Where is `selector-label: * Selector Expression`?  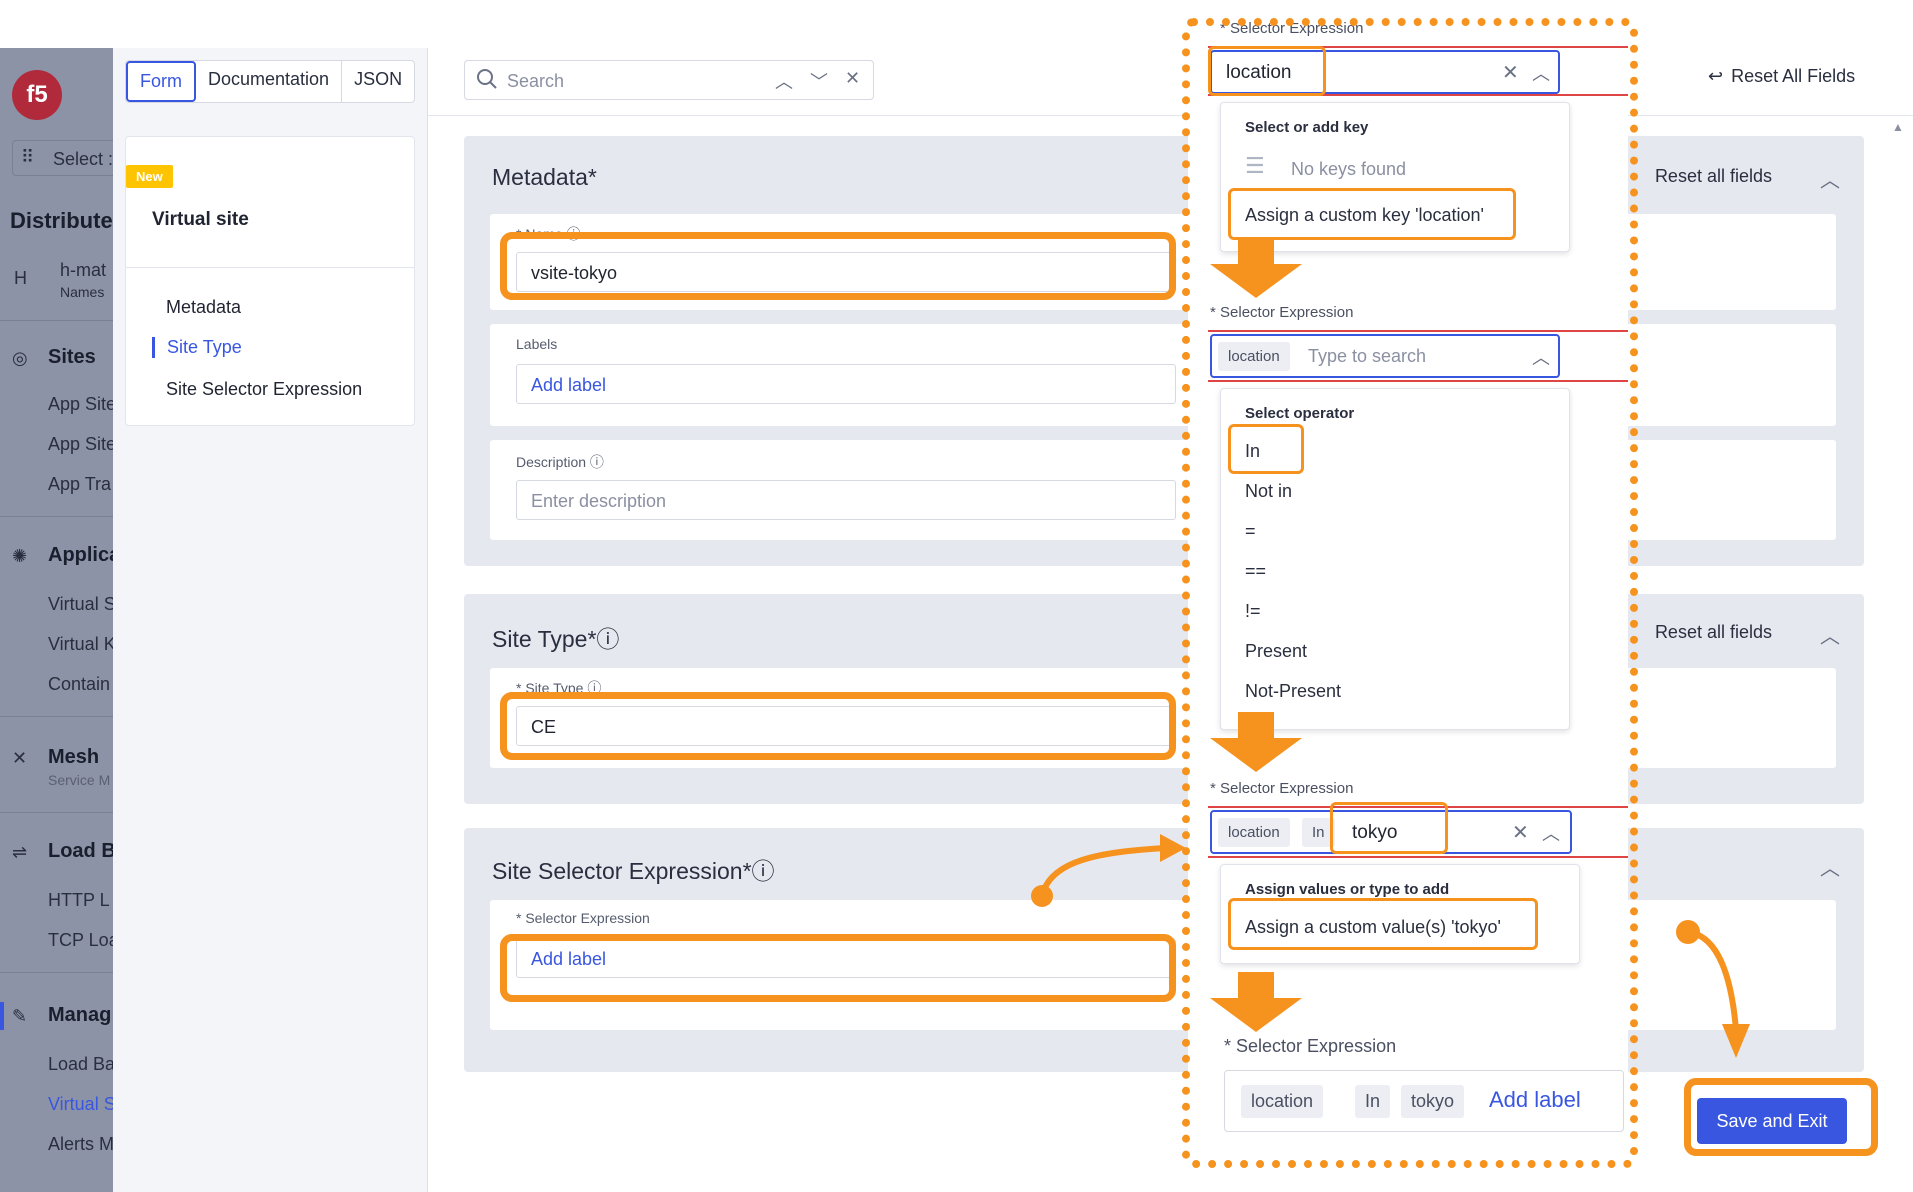
selector-label: * Selector Expression is located at coordinates (583, 918).